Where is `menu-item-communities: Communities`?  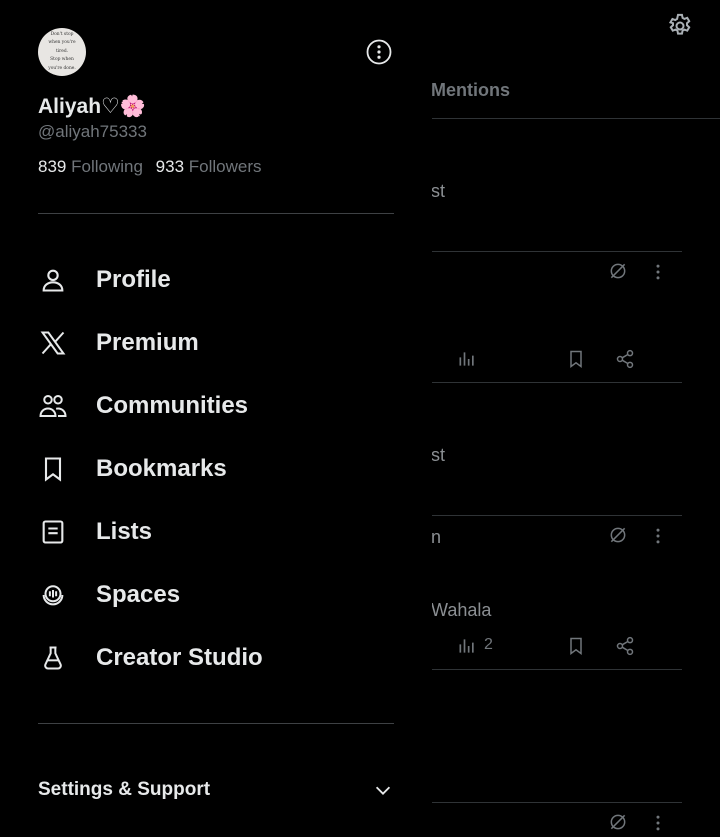
menu-item-communities: Communities is located at coordinates (216, 406).